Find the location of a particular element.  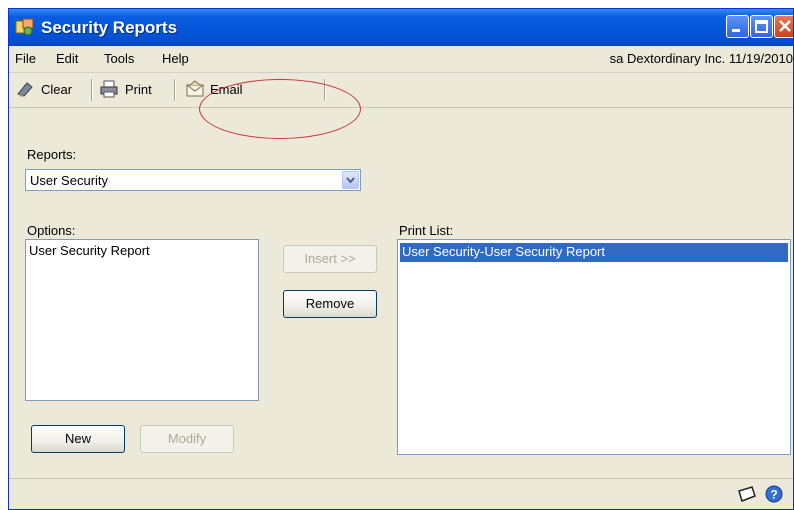

user-company-date: sa Dextordinary Inc. 11/19/2010 is located at coordinates (701, 58).